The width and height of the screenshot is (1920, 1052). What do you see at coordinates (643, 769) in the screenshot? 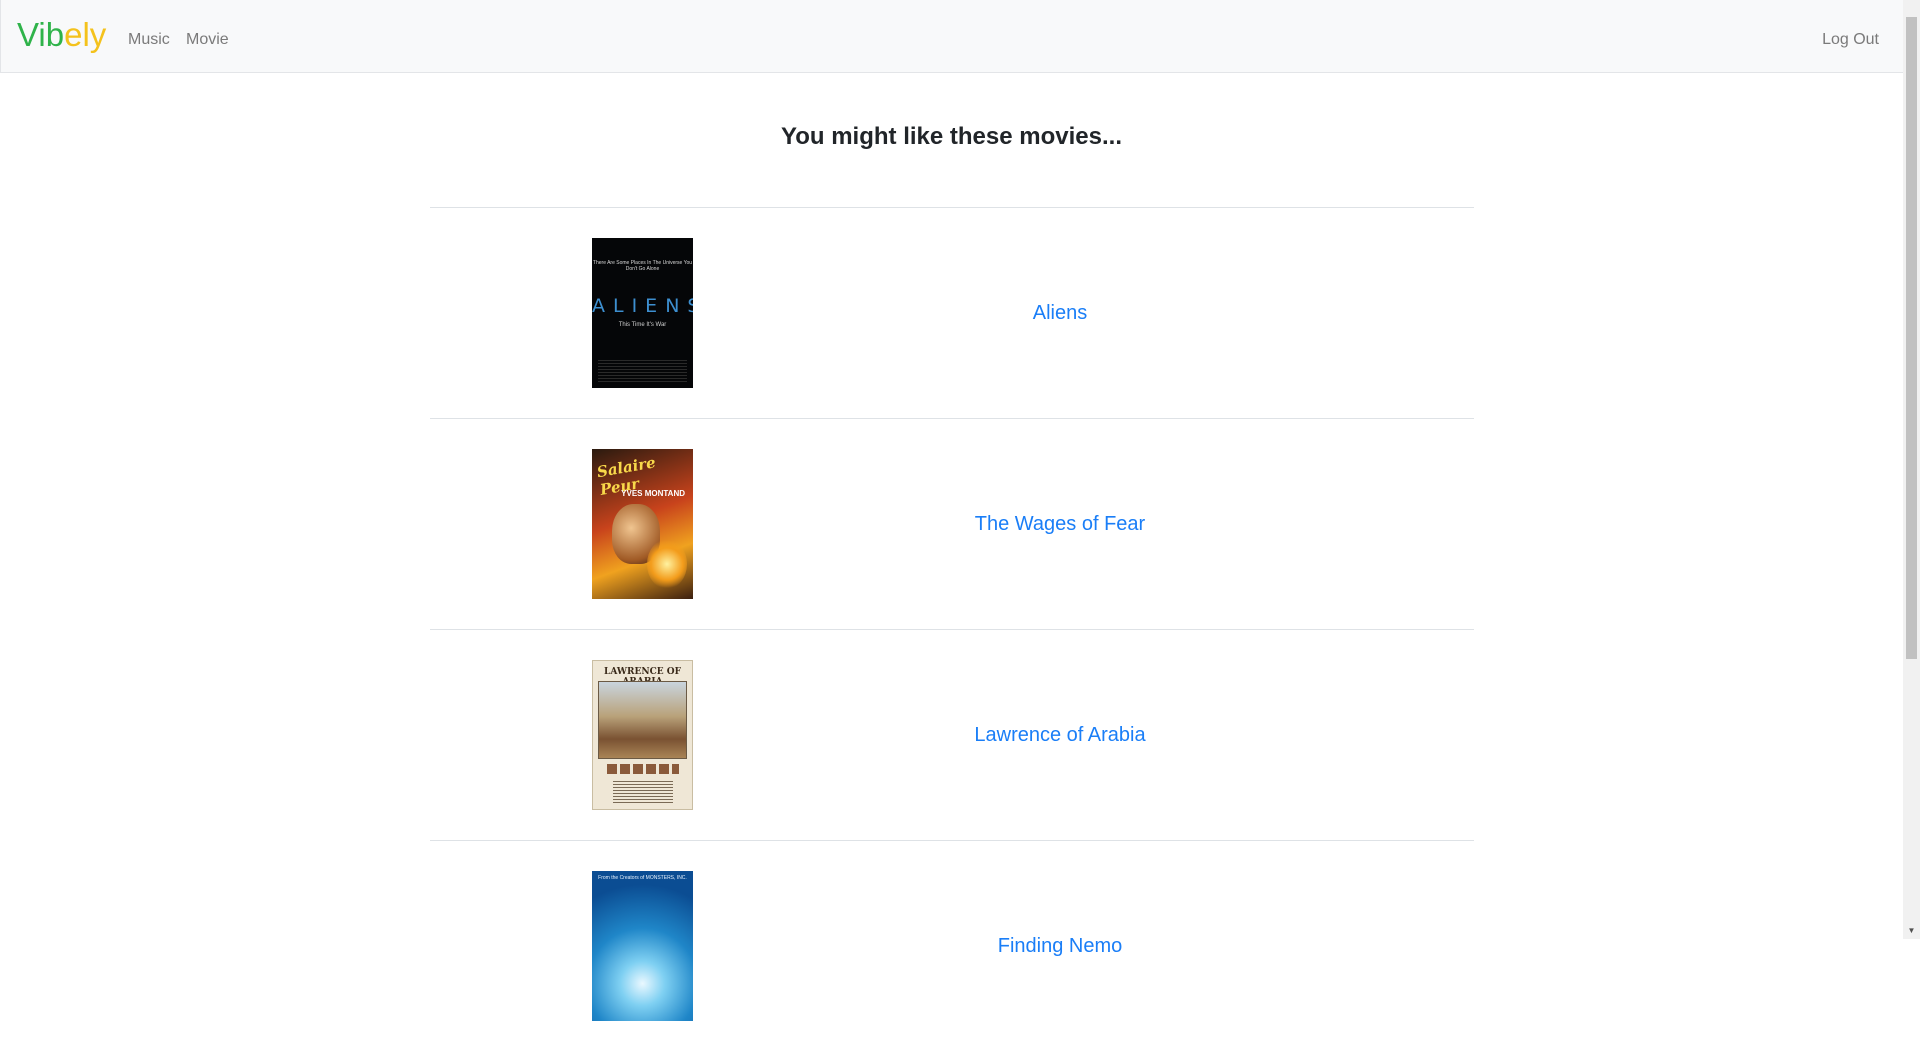
I see `poster-portraits` at bounding box center [643, 769].